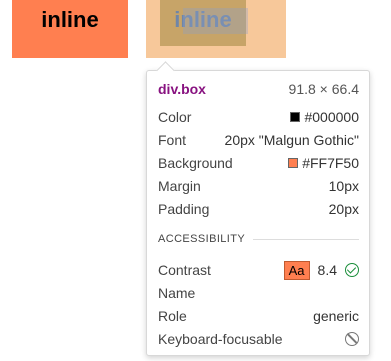  I want to click on font-label: Font, so click(172, 140).